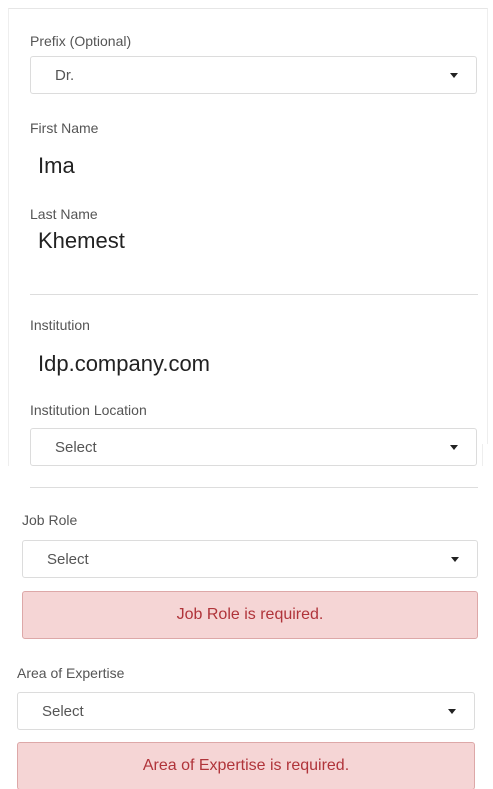 This screenshot has width=493, height=789. What do you see at coordinates (68, 559) in the screenshot?
I see `job-role-selected-value: Select` at bounding box center [68, 559].